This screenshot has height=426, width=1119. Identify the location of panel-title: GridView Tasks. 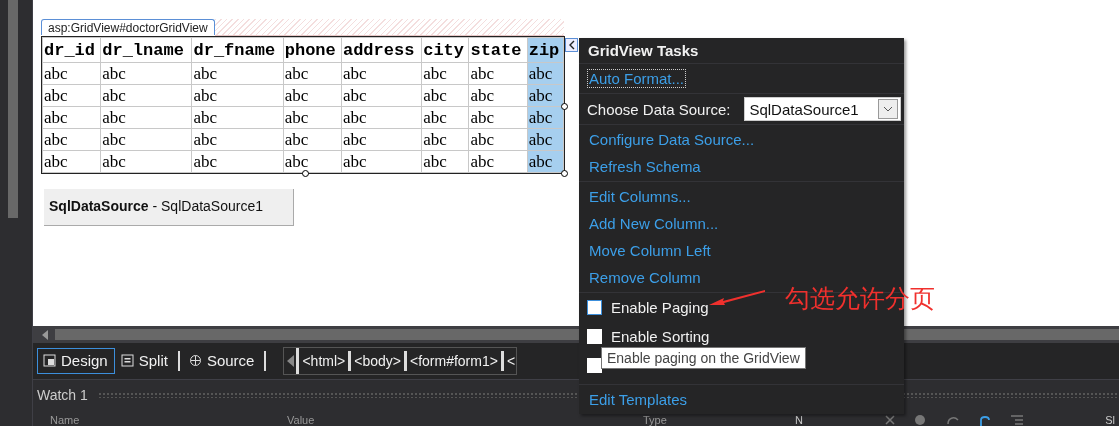
(741, 51).